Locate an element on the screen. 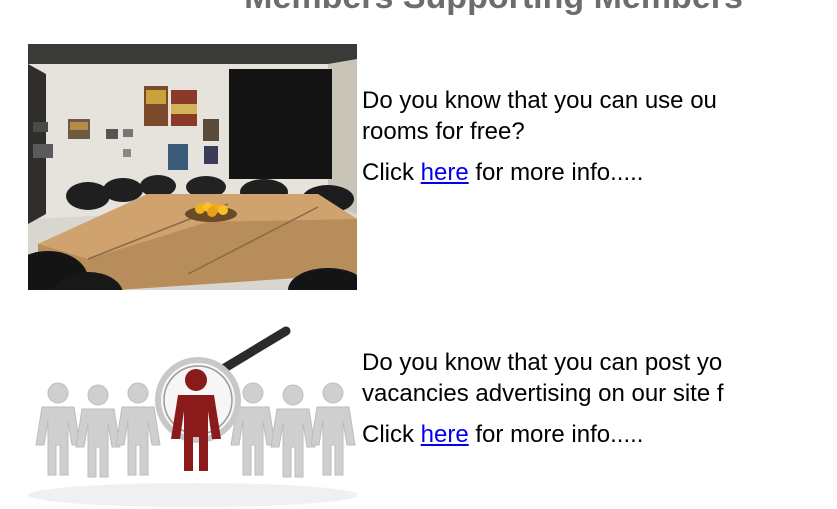  question-line-1: Do you know that you can post yo is located at coordinates (542, 362).